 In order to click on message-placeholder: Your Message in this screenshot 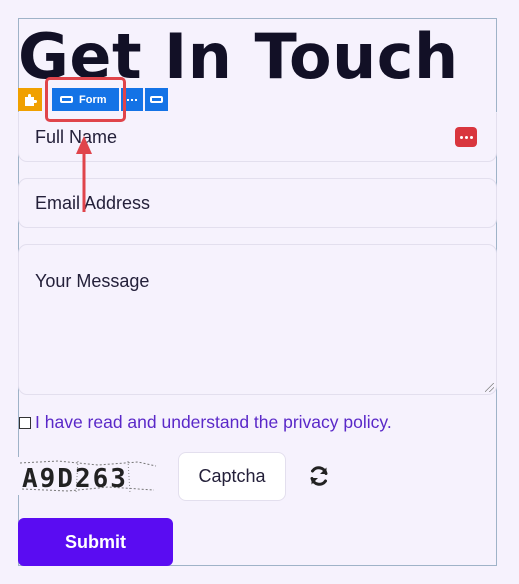, I will do `click(92, 281)`.